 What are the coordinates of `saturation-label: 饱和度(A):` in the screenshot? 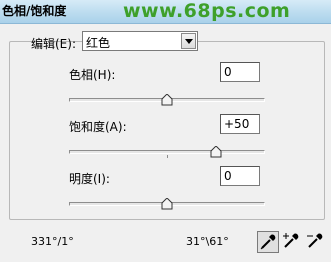 It's located at (98, 127).